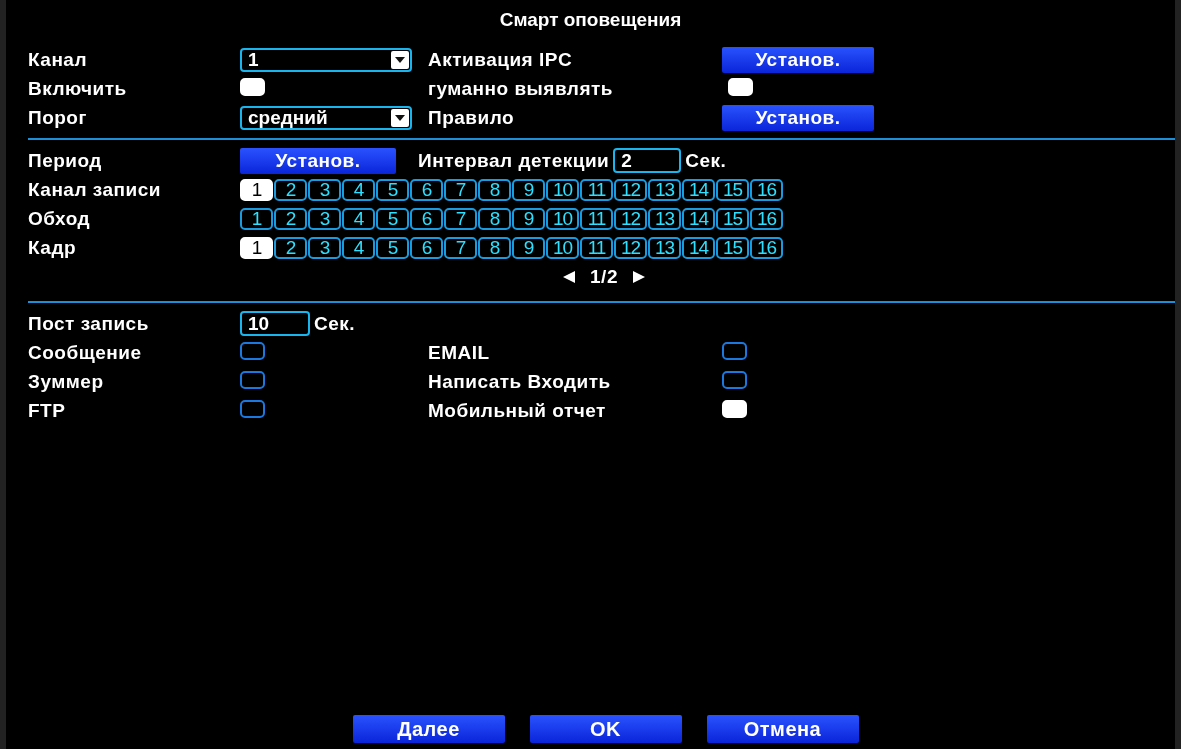 This screenshot has height=749, width=1181. I want to click on field-label: Пост запись, so click(89, 323).